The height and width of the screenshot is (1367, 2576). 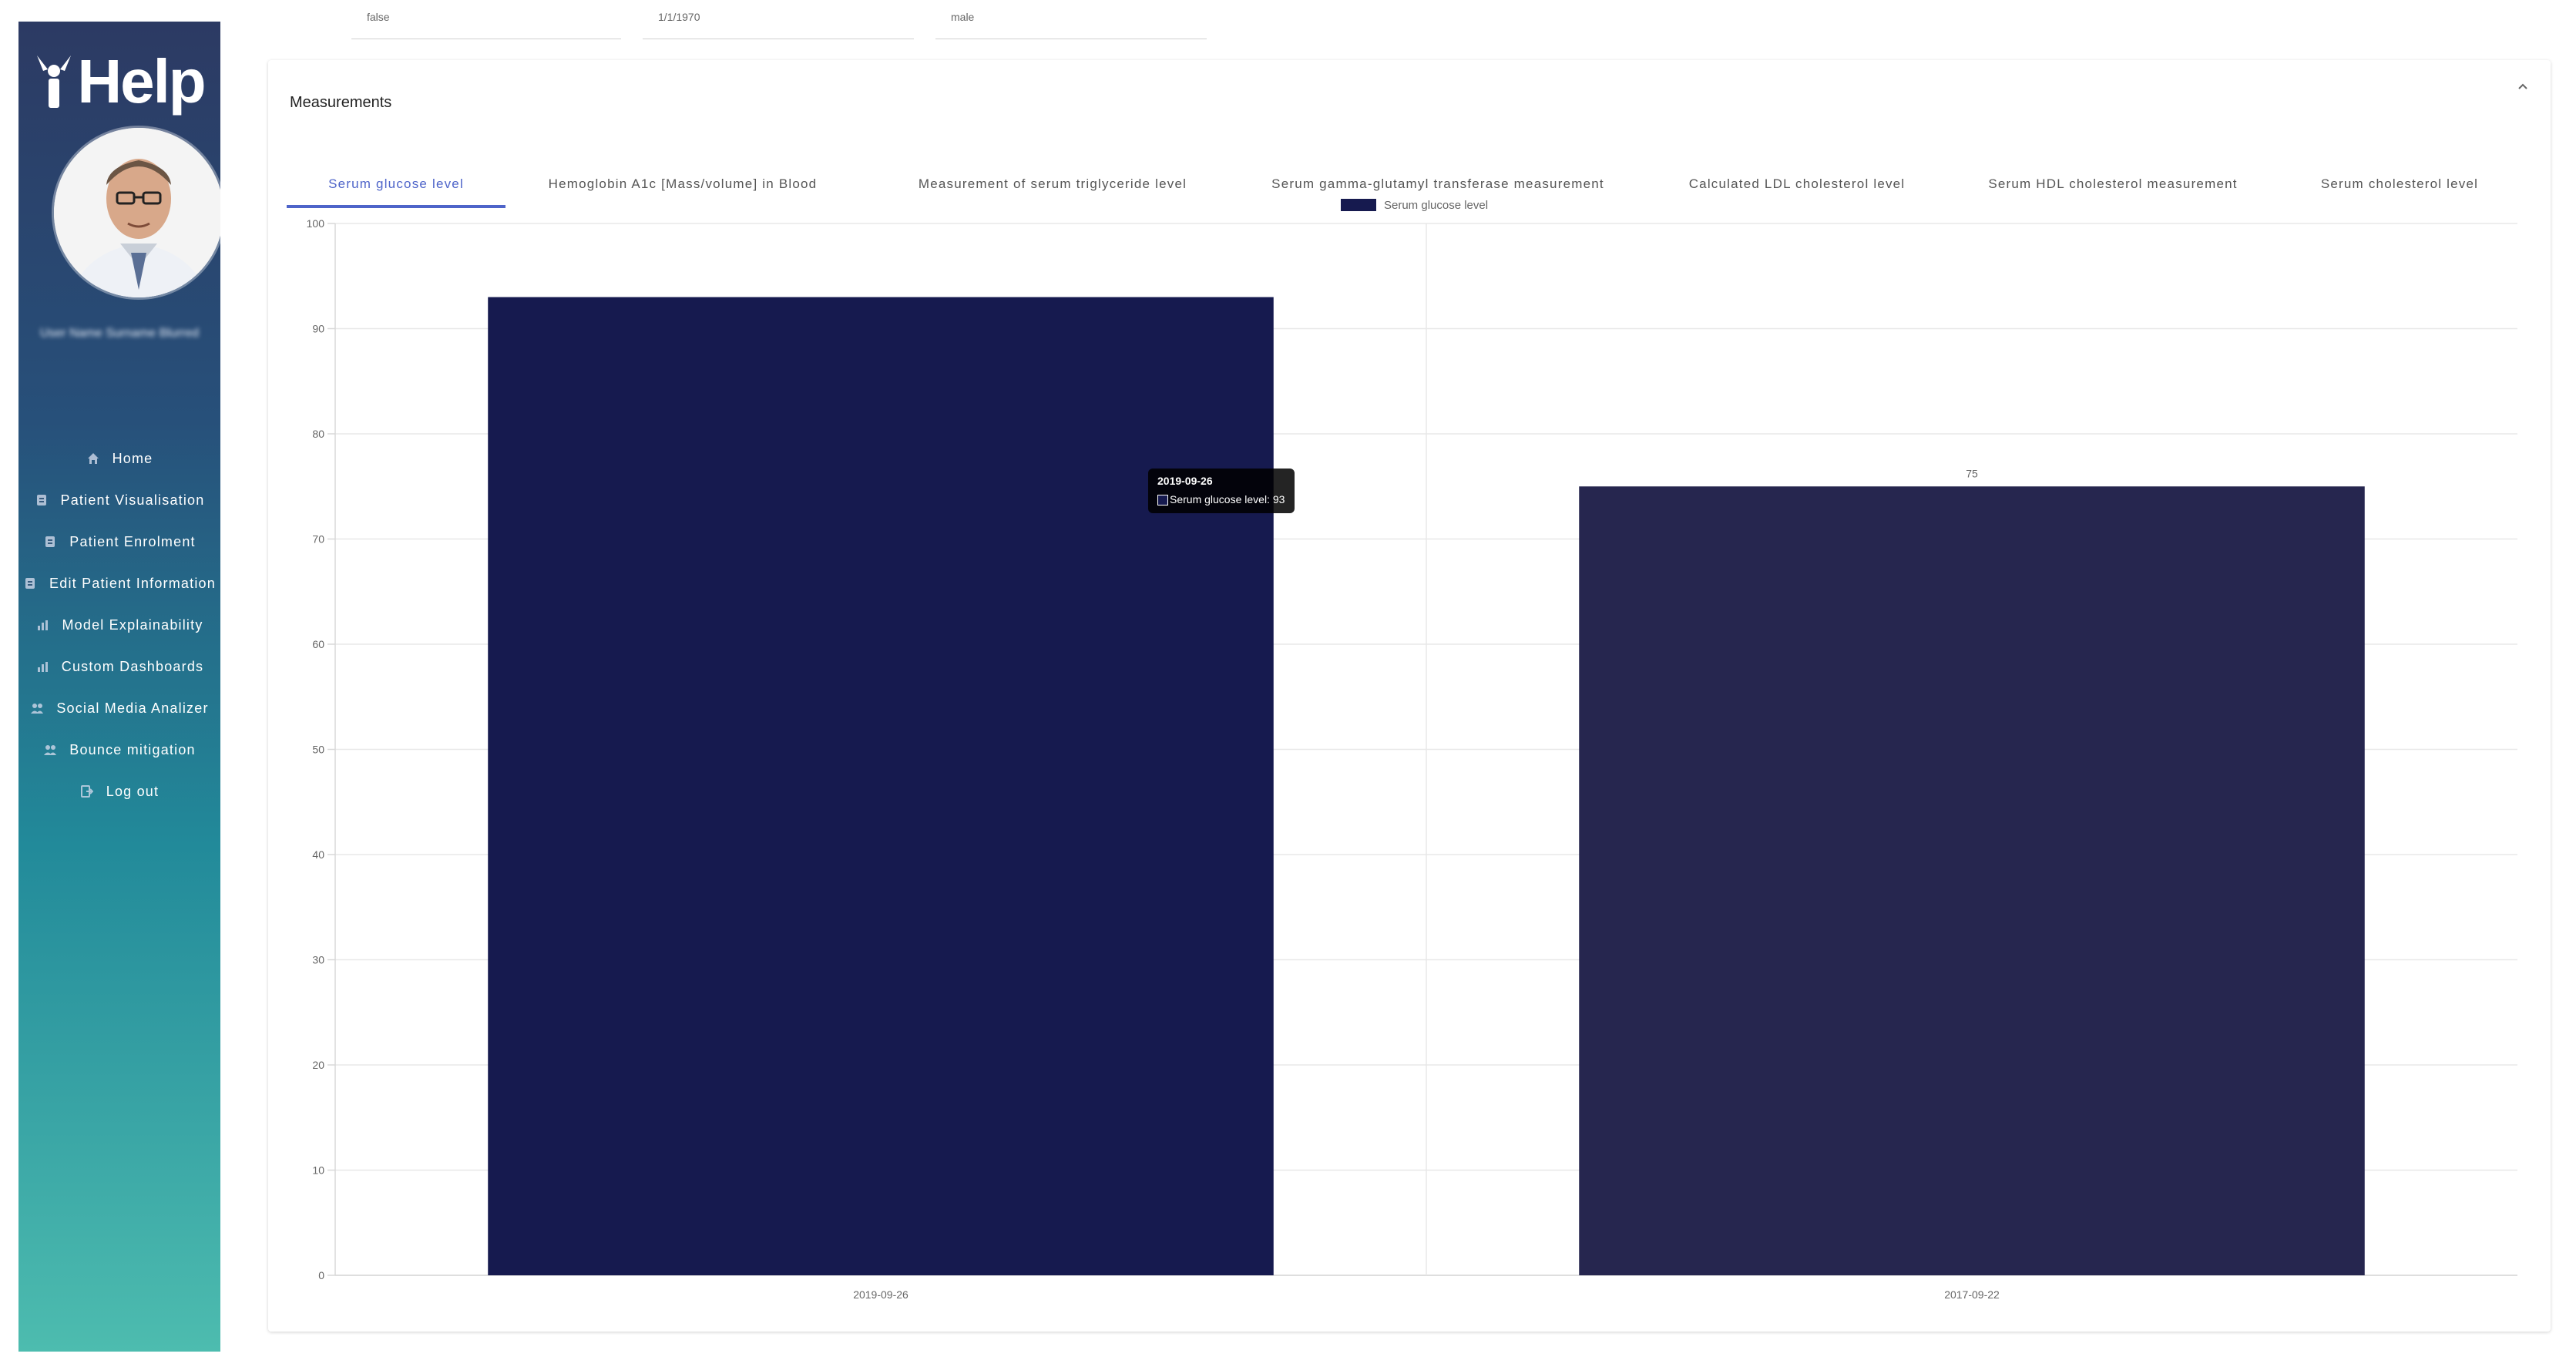 I want to click on sidebar-item-label: Custom Dashboards, so click(x=132, y=666).